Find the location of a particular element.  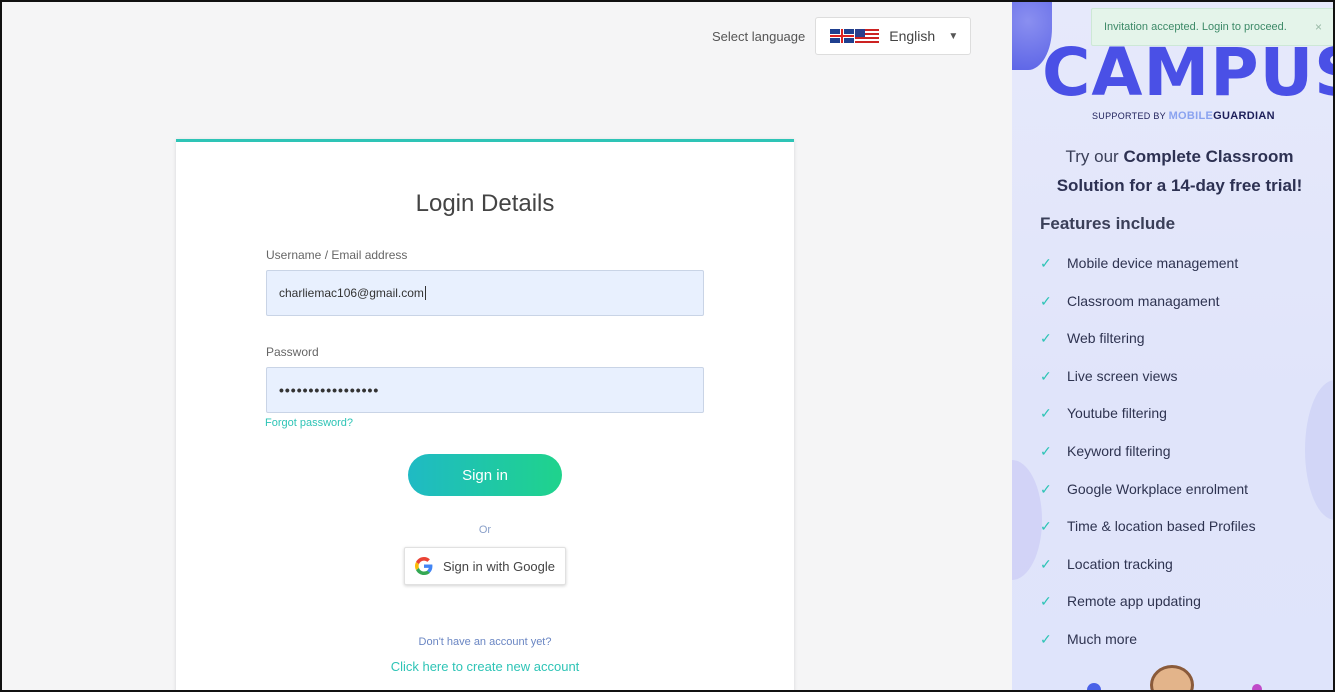

feature-label: Youtube filtering is located at coordinates (1117, 413).